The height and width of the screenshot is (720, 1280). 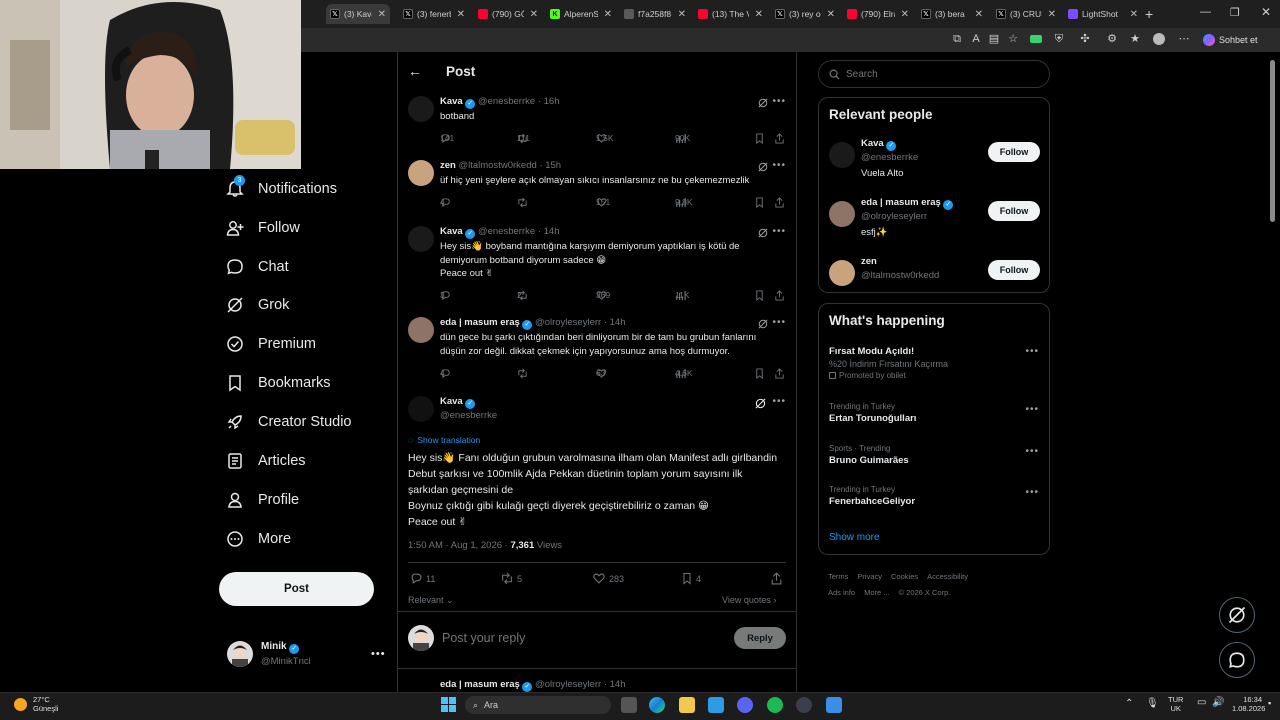 What do you see at coordinates (448, 704) in the screenshot?
I see `start-button` at bounding box center [448, 704].